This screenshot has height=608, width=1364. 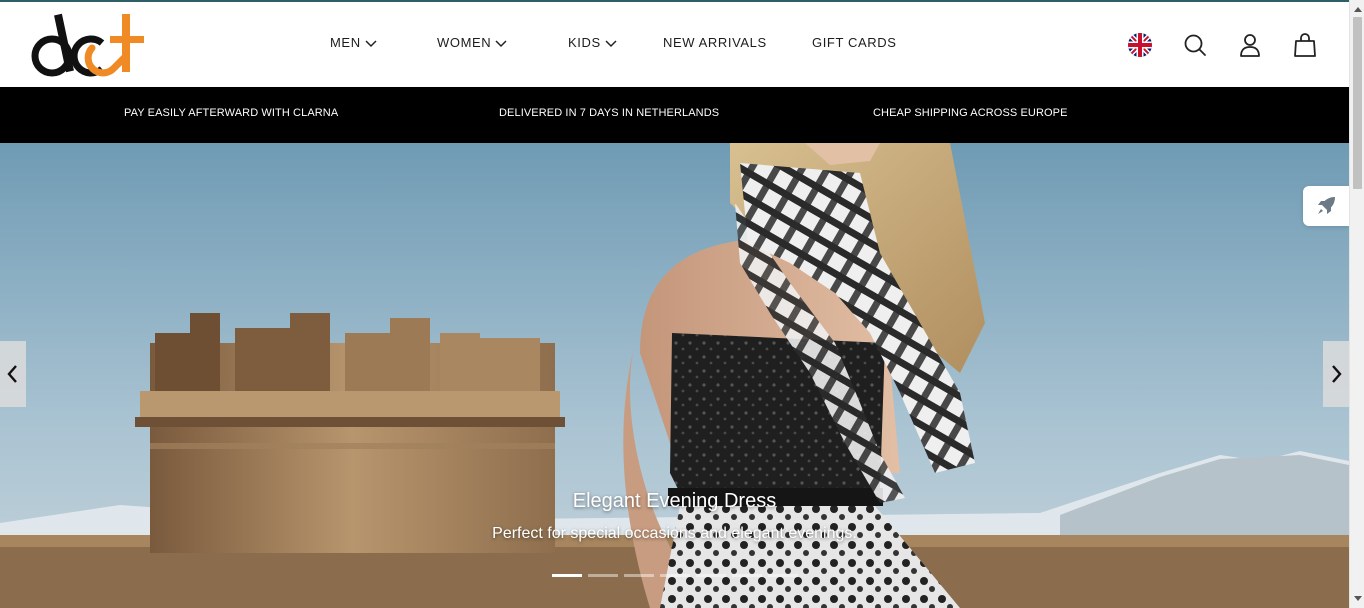 I want to click on triangle-down-icon, so click(x=1357, y=598).